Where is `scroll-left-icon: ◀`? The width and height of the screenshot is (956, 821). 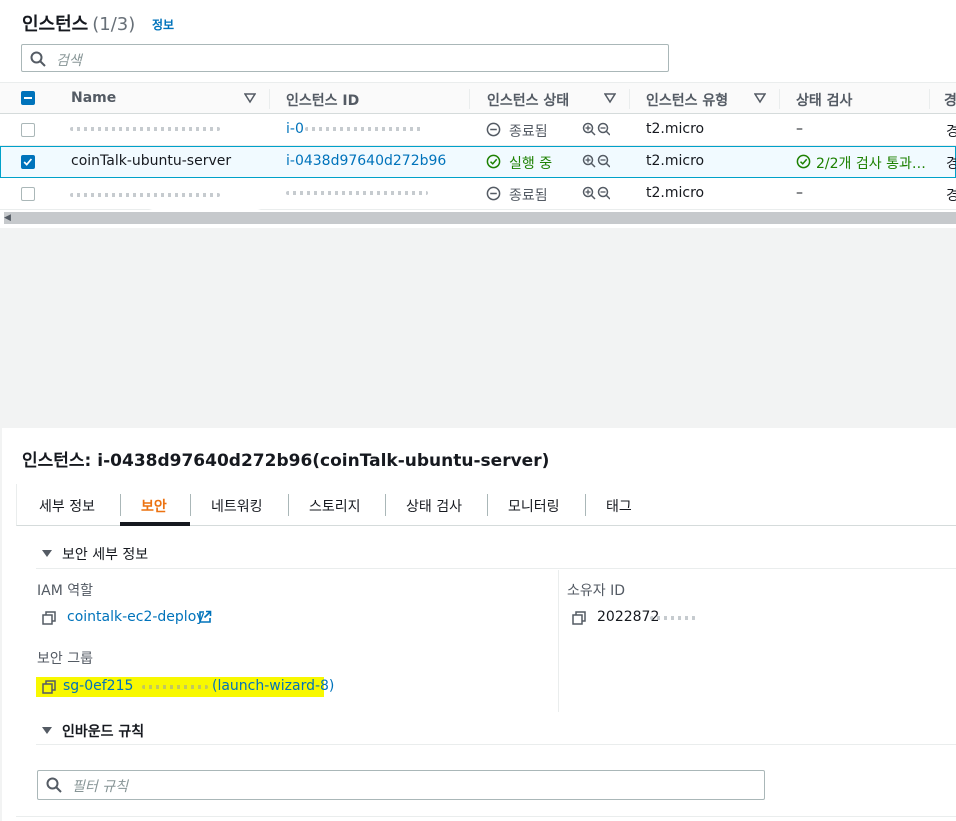 scroll-left-icon: ◀ is located at coordinates (7, 218).